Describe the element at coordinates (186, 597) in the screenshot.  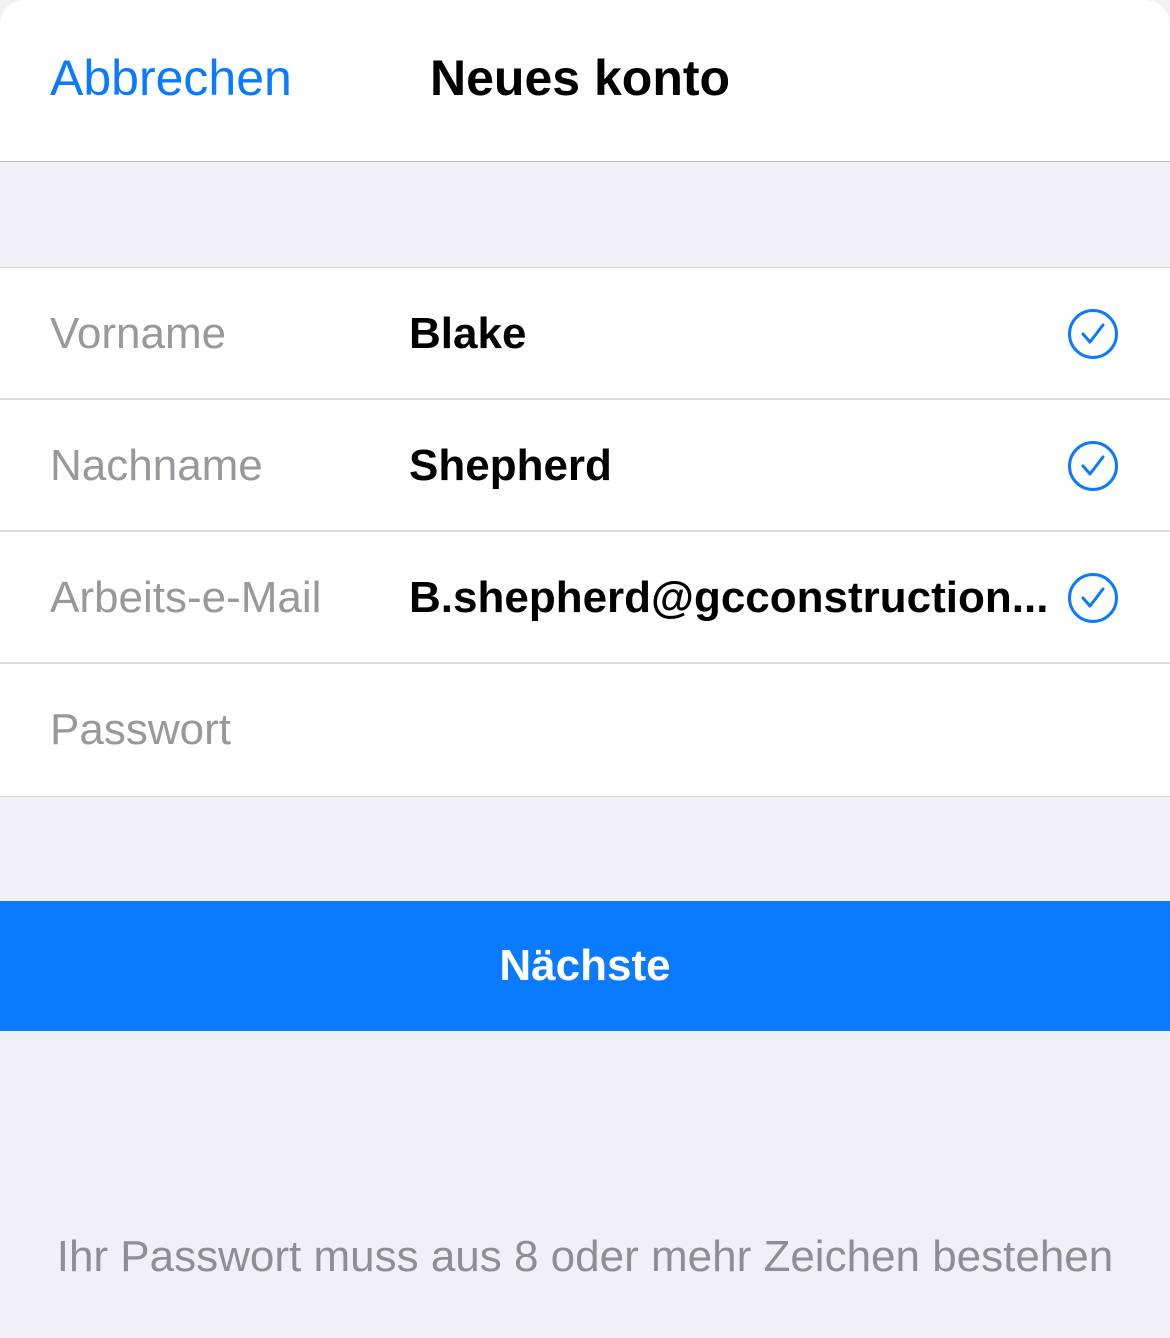
I see `work-email-label: Arbeits-e-Mail` at that location.